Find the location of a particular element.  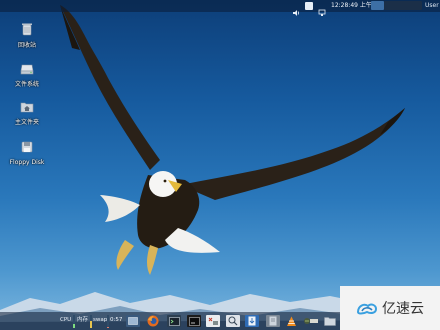

desktop-icon-home: 主文件夹 is located at coordinates (27, 114).